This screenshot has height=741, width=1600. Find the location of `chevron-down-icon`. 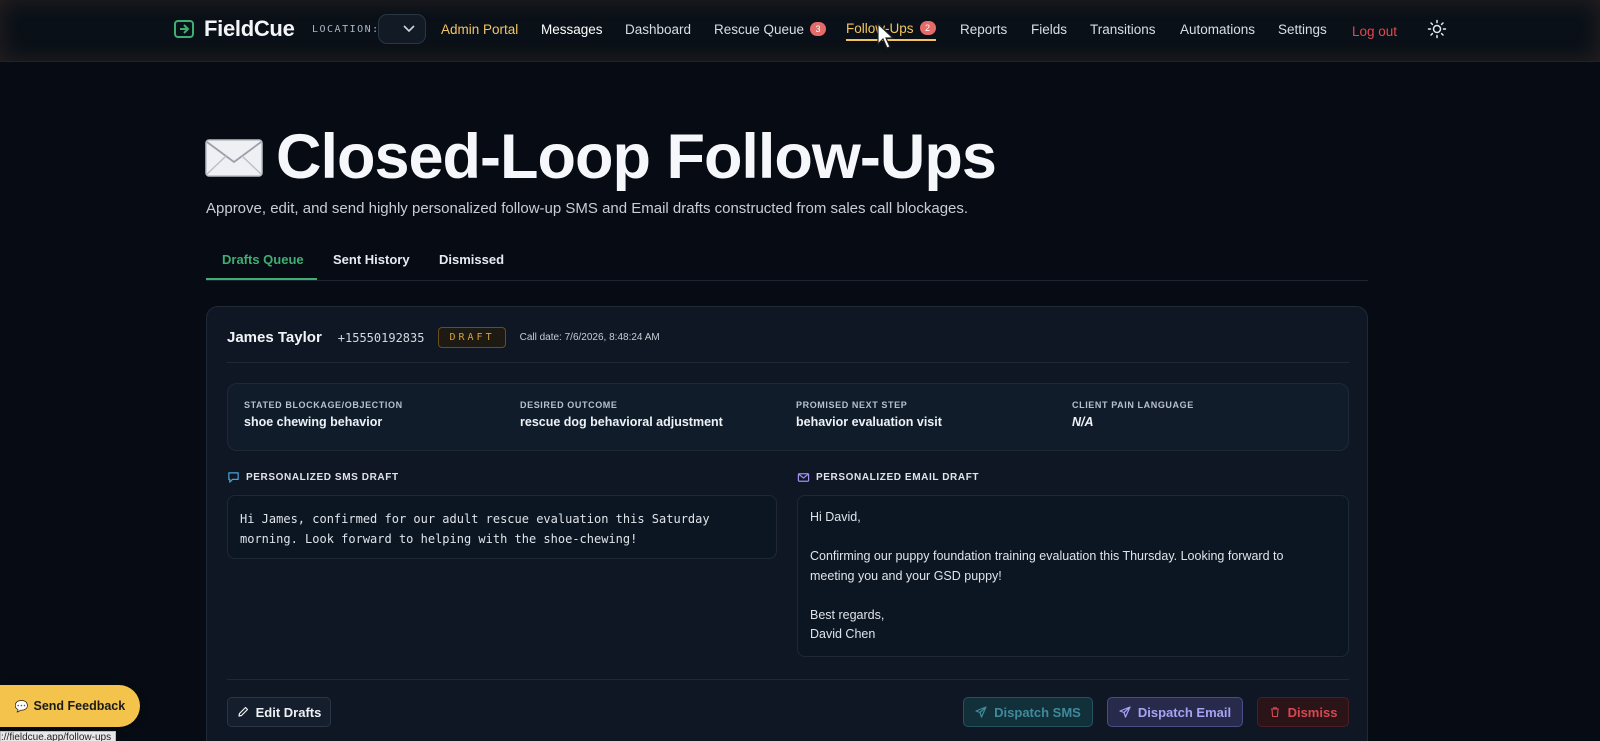

chevron-down-icon is located at coordinates (409, 29).